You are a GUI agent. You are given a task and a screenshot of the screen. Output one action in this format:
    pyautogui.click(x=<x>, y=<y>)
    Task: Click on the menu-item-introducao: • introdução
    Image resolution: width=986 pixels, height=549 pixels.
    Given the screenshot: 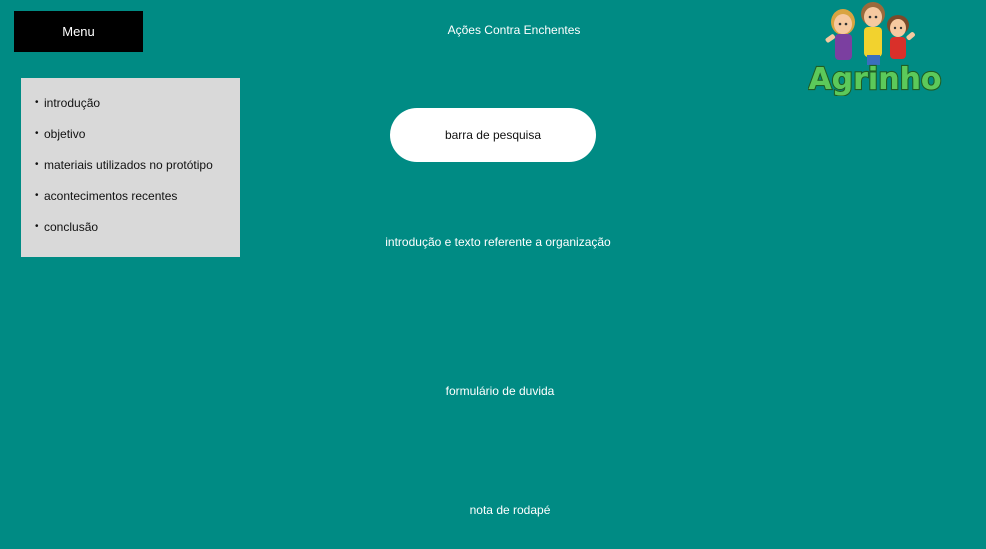 What is the action you would take?
    pyautogui.click(x=137, y=111)
    